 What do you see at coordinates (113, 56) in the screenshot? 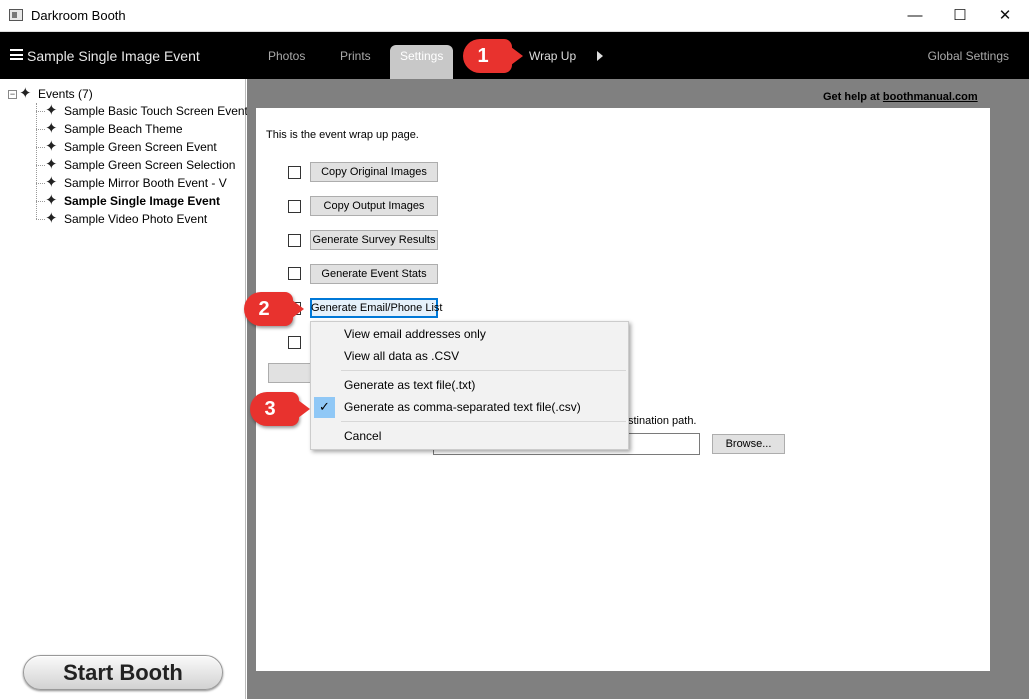
I see `event-title: Sample Single Image Event` at bounding box center [113, 56].